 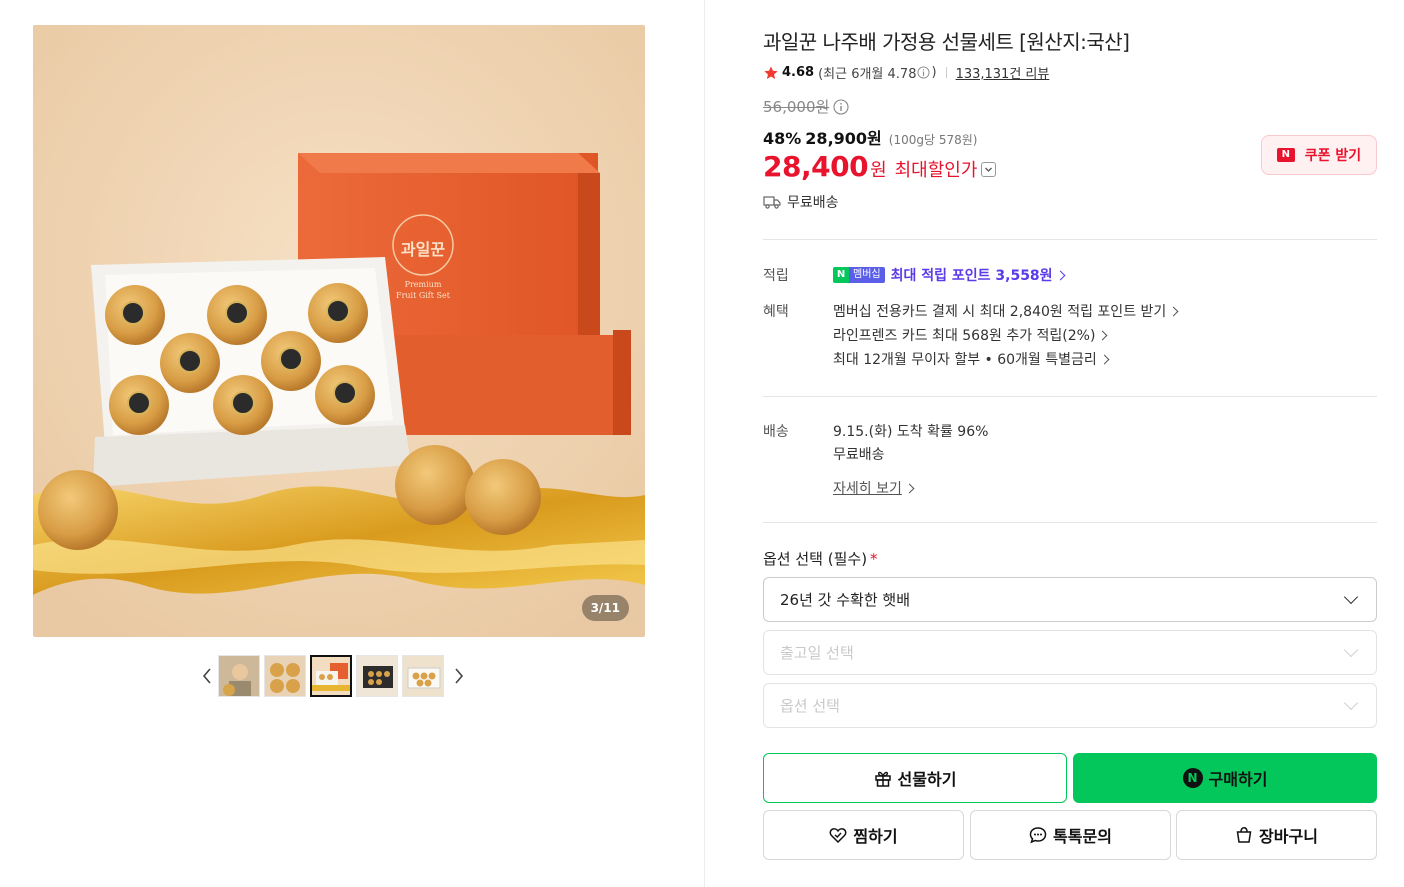 What do you see at coordinates (859, 275) in the screenshot?
I see `membership-badge-icon: N 멤버십` at bounding box center [859, 275].